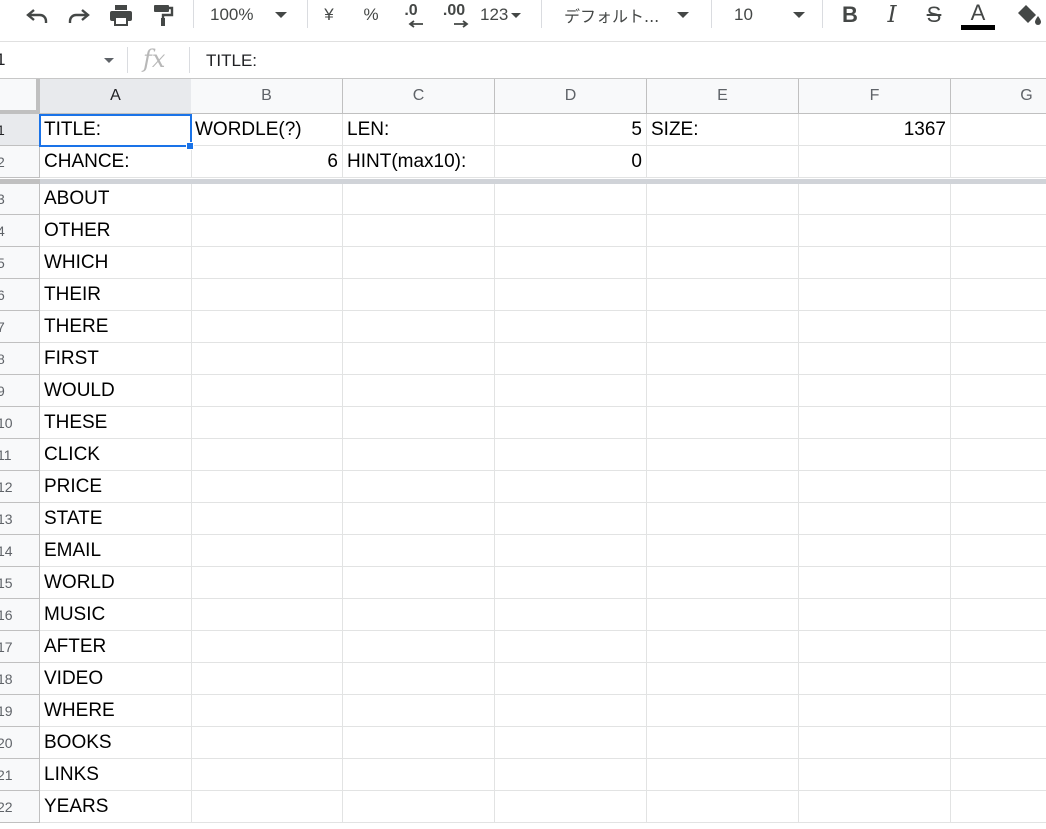 The image size is (1046, 829). What do you see at coordinates (419, 359) in the screenshot?
I see `cell-c8` at bounding box center [419, 359].